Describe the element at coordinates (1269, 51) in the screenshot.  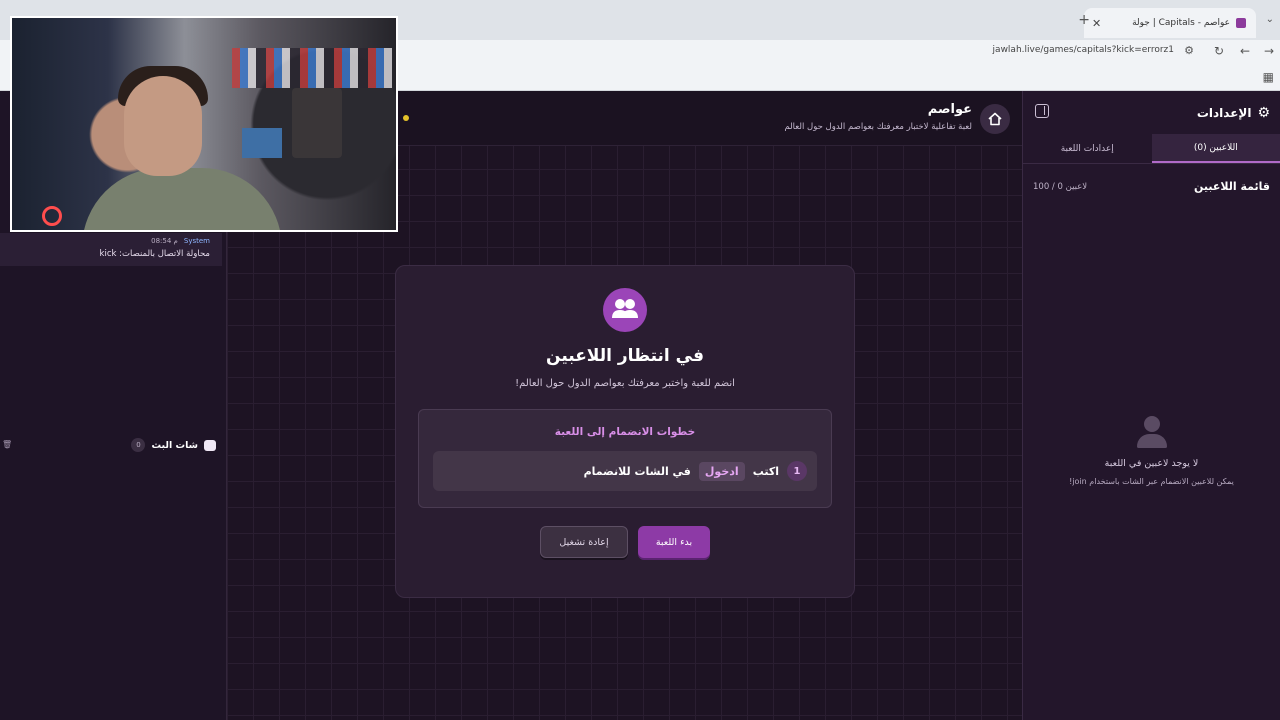
I see `back-icon: →` at that location.